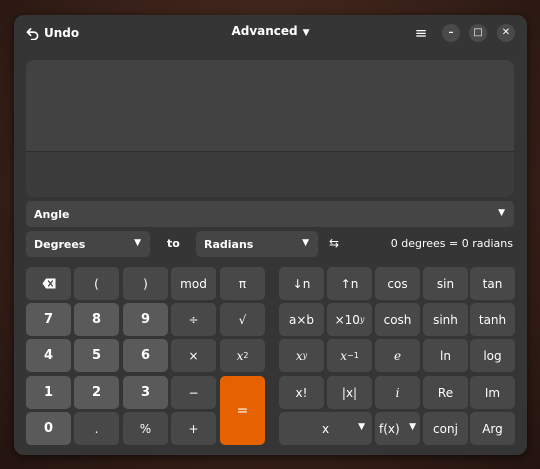  I want to click on pi-button: π, so click(242, 283).